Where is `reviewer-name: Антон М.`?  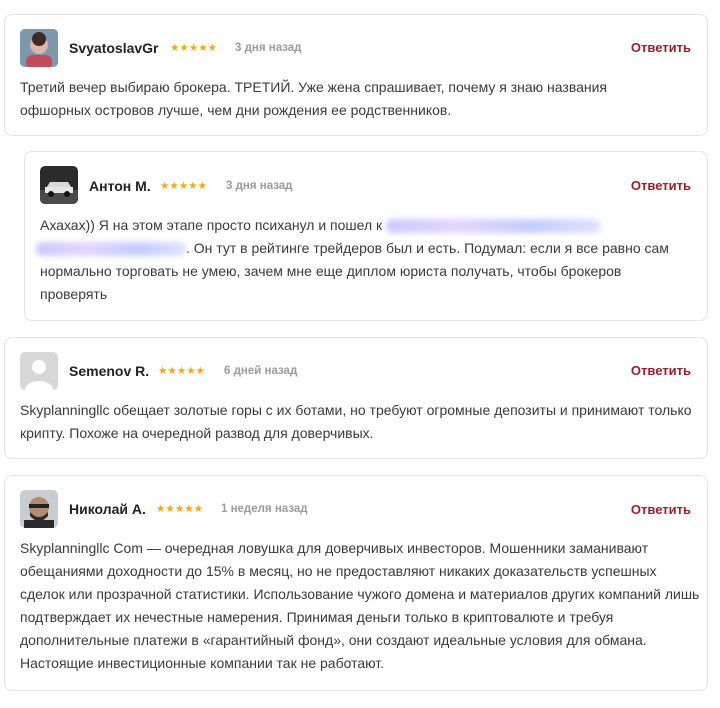
reviewer-name: Антон М. is located at coordinates (120, 186).